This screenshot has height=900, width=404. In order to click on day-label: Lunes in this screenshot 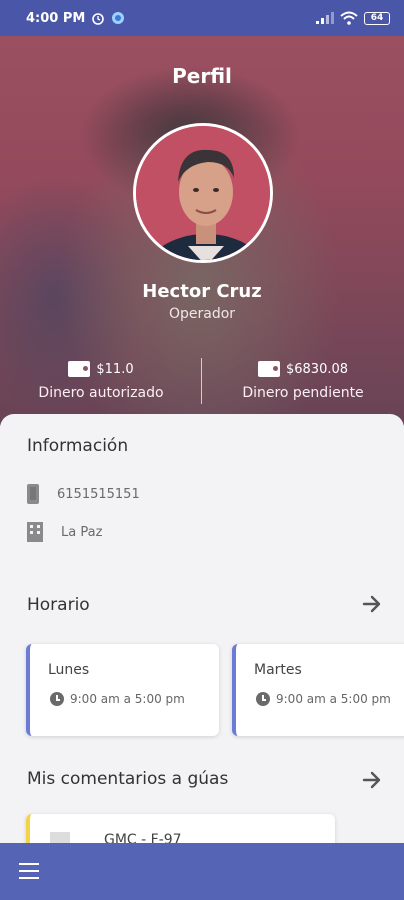, I will do `click(69, 670)`.